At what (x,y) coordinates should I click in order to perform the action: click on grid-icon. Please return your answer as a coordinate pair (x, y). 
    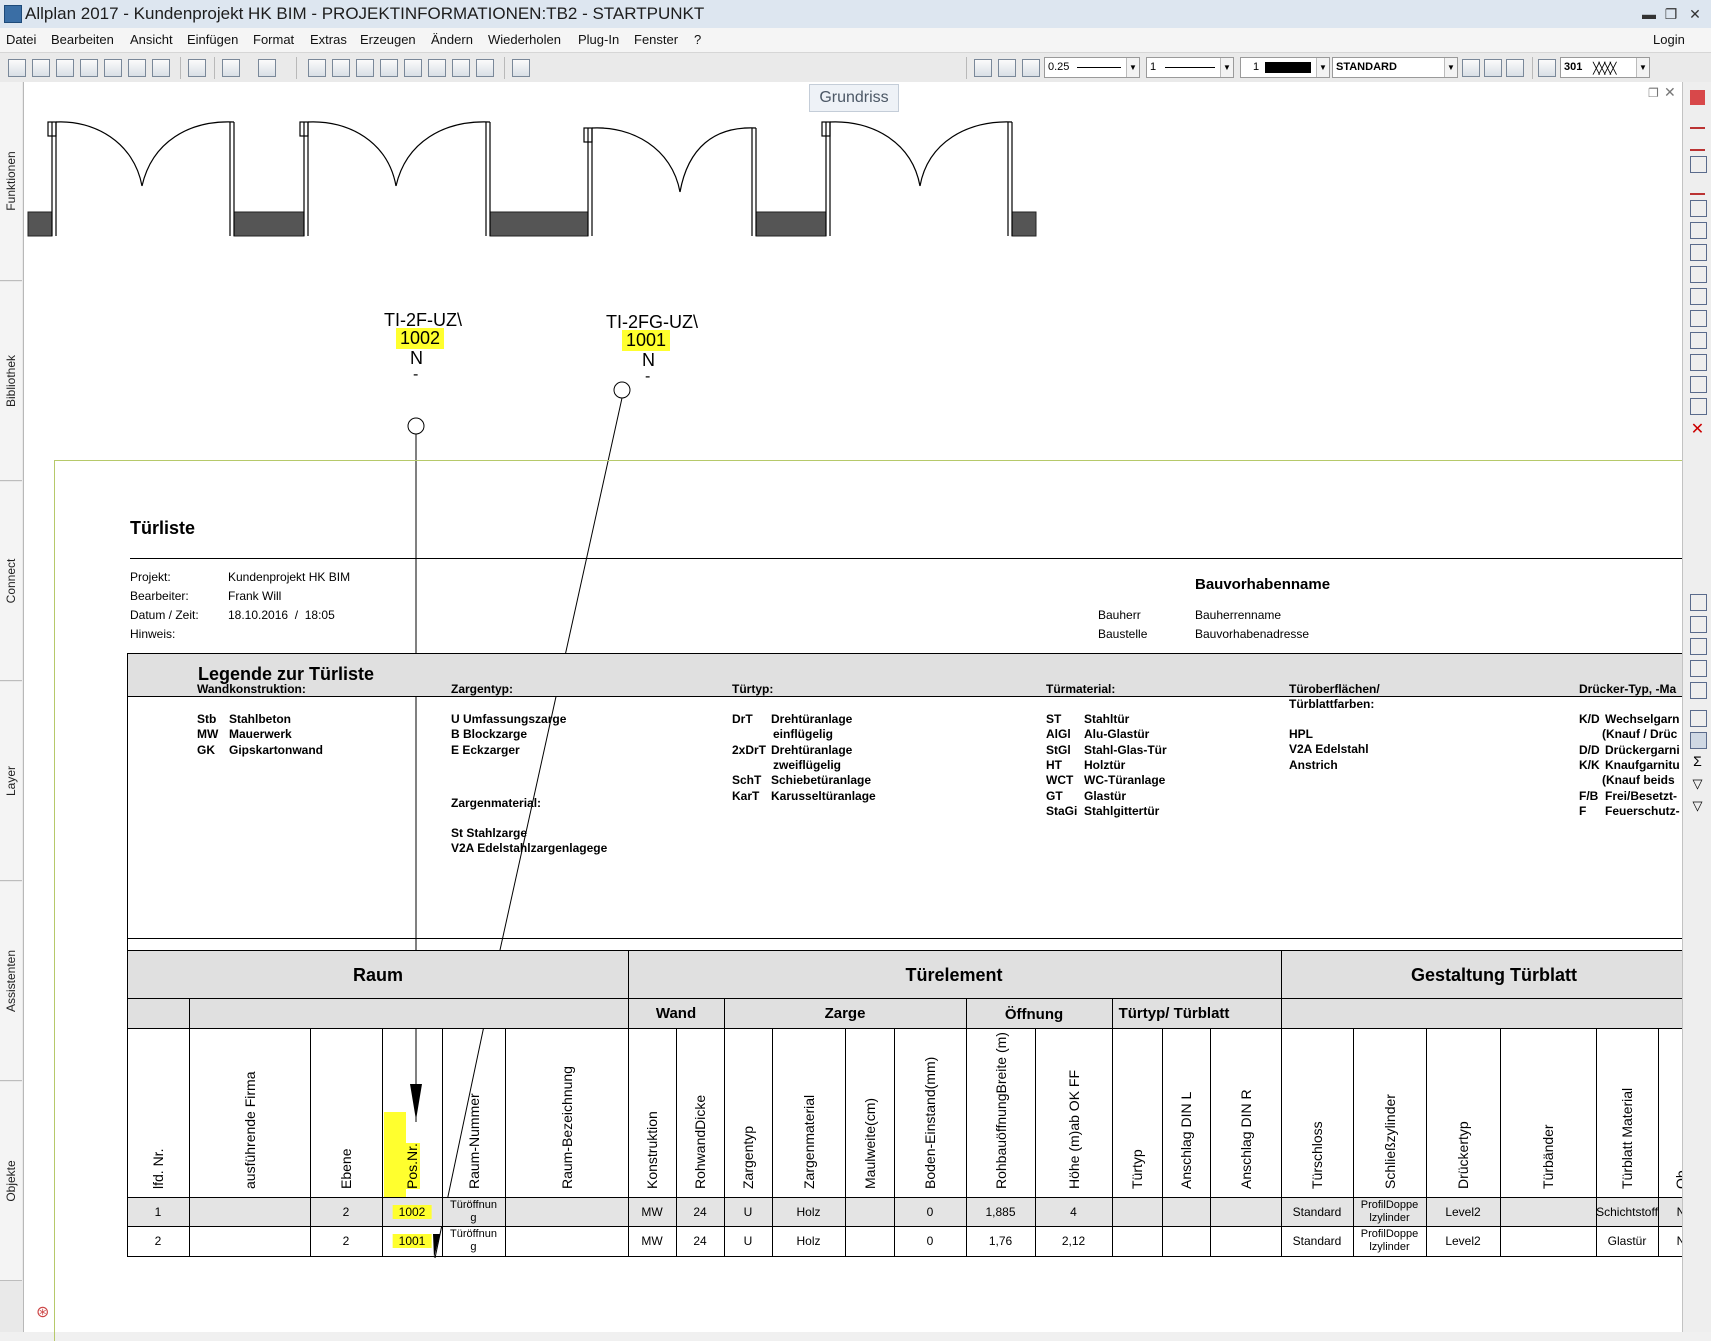
    Looking at the image, I should click on (365, 68).